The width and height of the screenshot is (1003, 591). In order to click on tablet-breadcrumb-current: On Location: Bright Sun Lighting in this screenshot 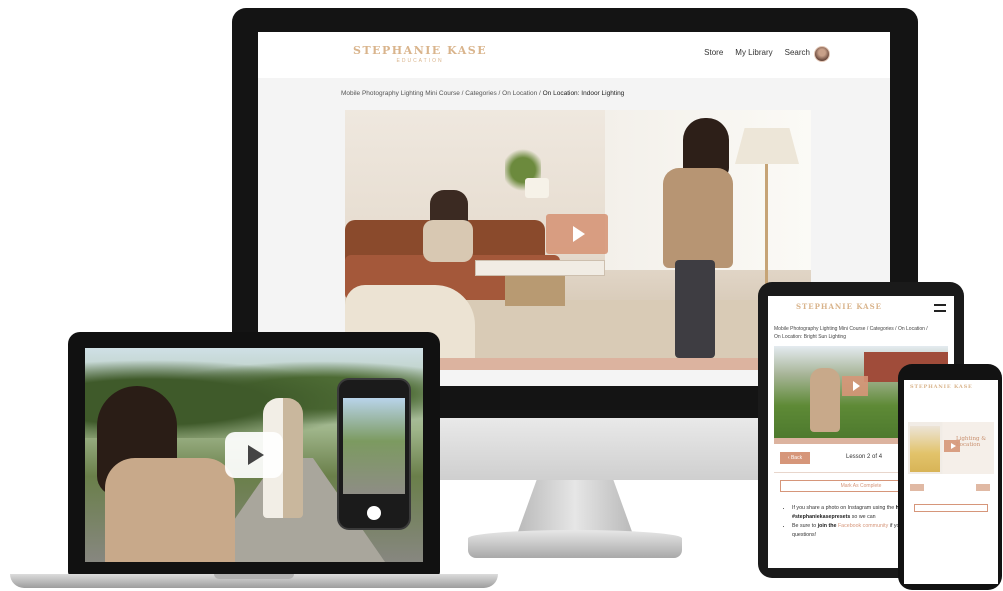, I will do `click(810, 336)`.